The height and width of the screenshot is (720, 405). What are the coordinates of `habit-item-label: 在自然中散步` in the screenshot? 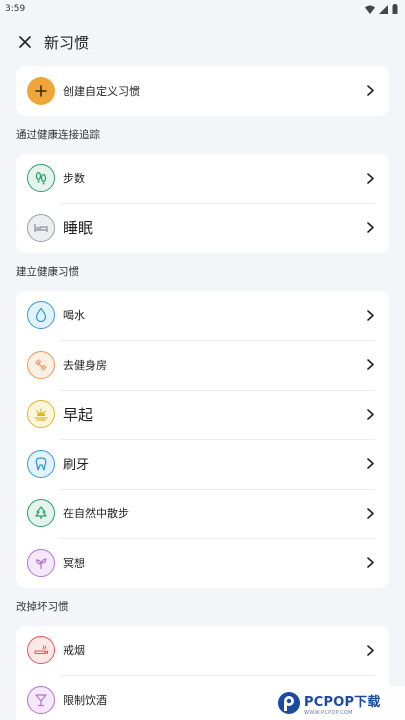 It's located at (96, 514).